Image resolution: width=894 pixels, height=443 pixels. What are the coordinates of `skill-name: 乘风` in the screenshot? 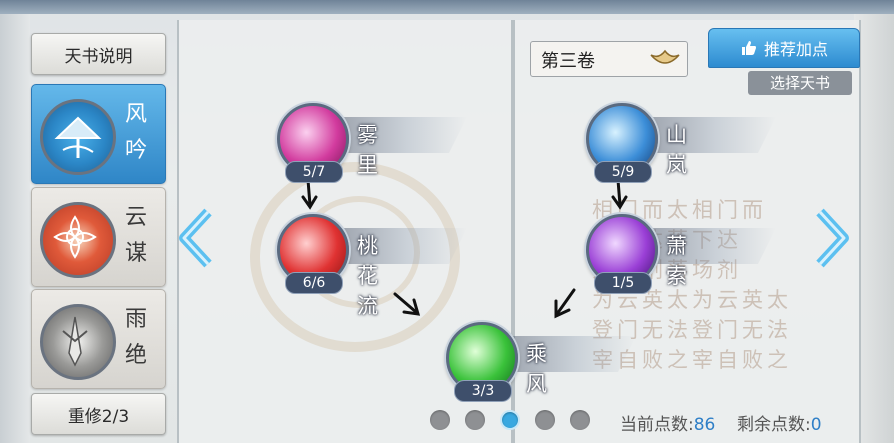 It's located at (536, 369).